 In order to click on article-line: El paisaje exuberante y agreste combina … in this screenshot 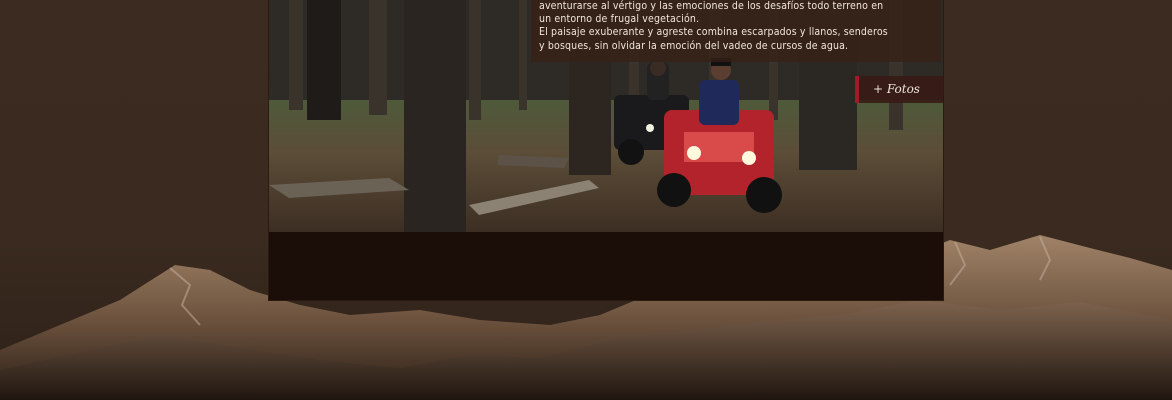, I will do `click(713, 32)`.